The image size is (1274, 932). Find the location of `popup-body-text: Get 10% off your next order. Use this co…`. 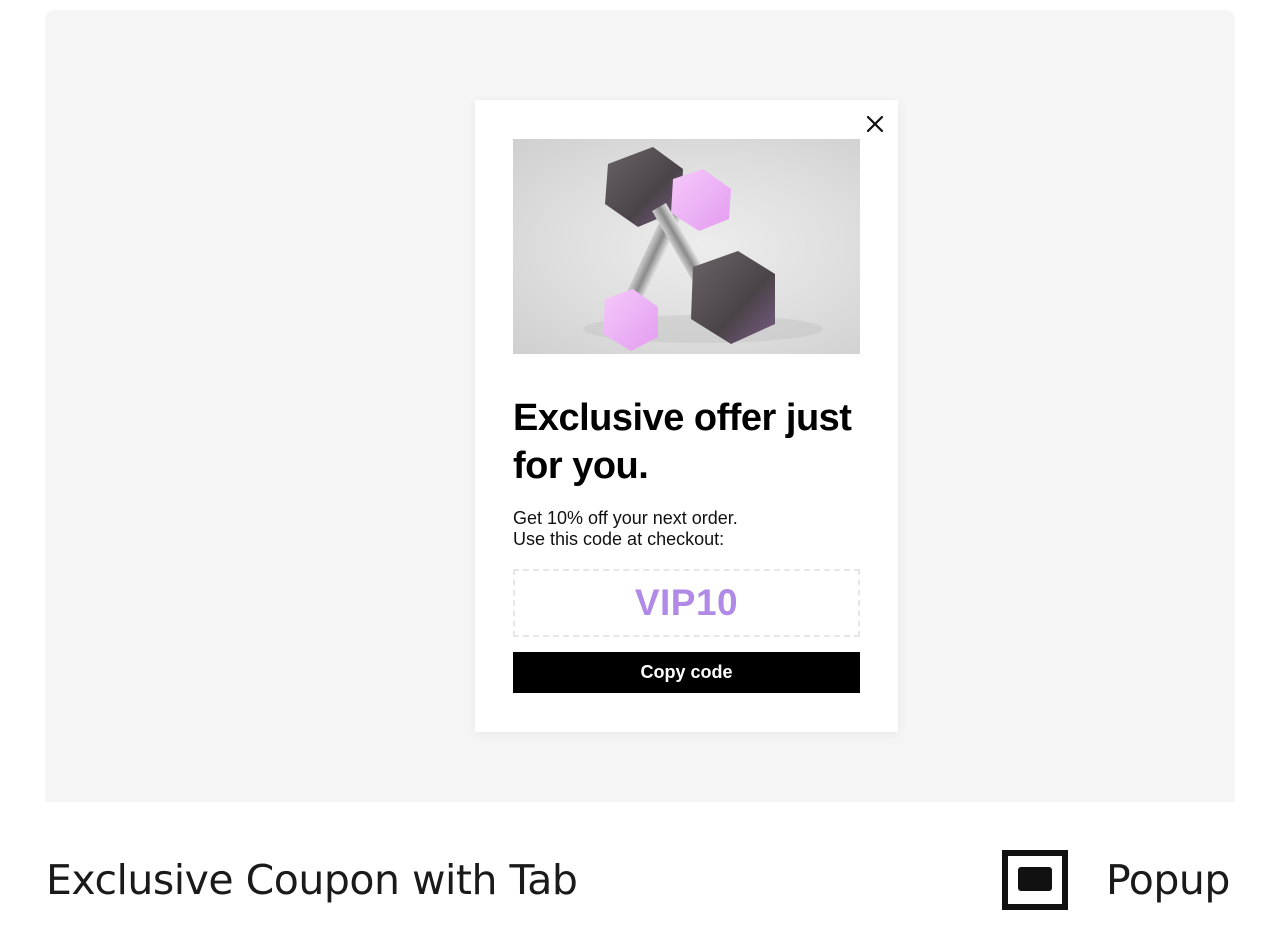

popup-body-text: Get 10% off your next order. Use this co… is located at coordinates (686, 529).